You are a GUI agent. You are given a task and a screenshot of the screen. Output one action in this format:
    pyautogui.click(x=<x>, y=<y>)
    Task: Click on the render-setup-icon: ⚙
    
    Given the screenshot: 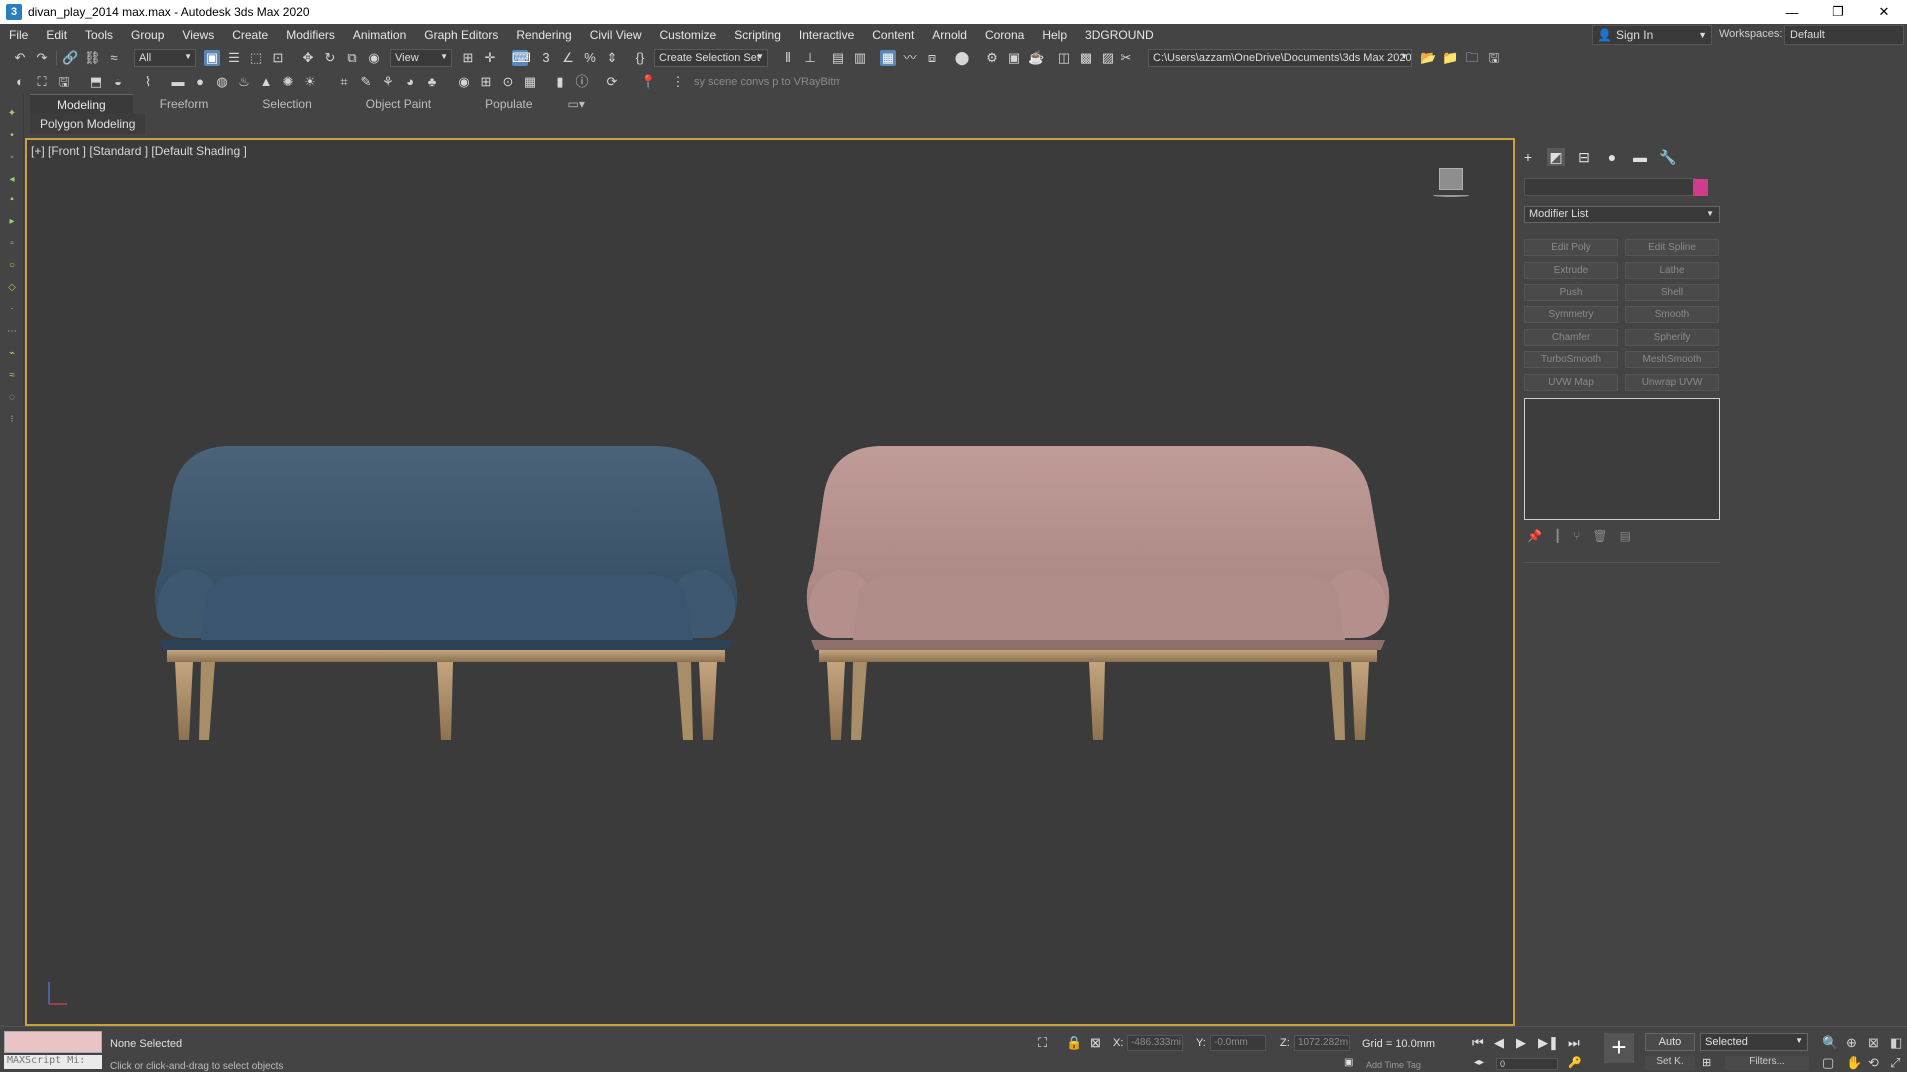 What is the action you would take?
    pyautogui.click(x=992, y=58)
    